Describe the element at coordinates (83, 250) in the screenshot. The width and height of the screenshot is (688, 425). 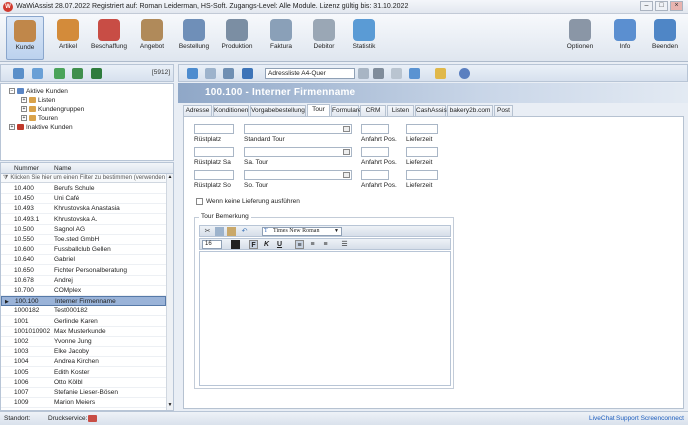
I see `table-row: 10.600 Fussballclub Gellen` at that location.